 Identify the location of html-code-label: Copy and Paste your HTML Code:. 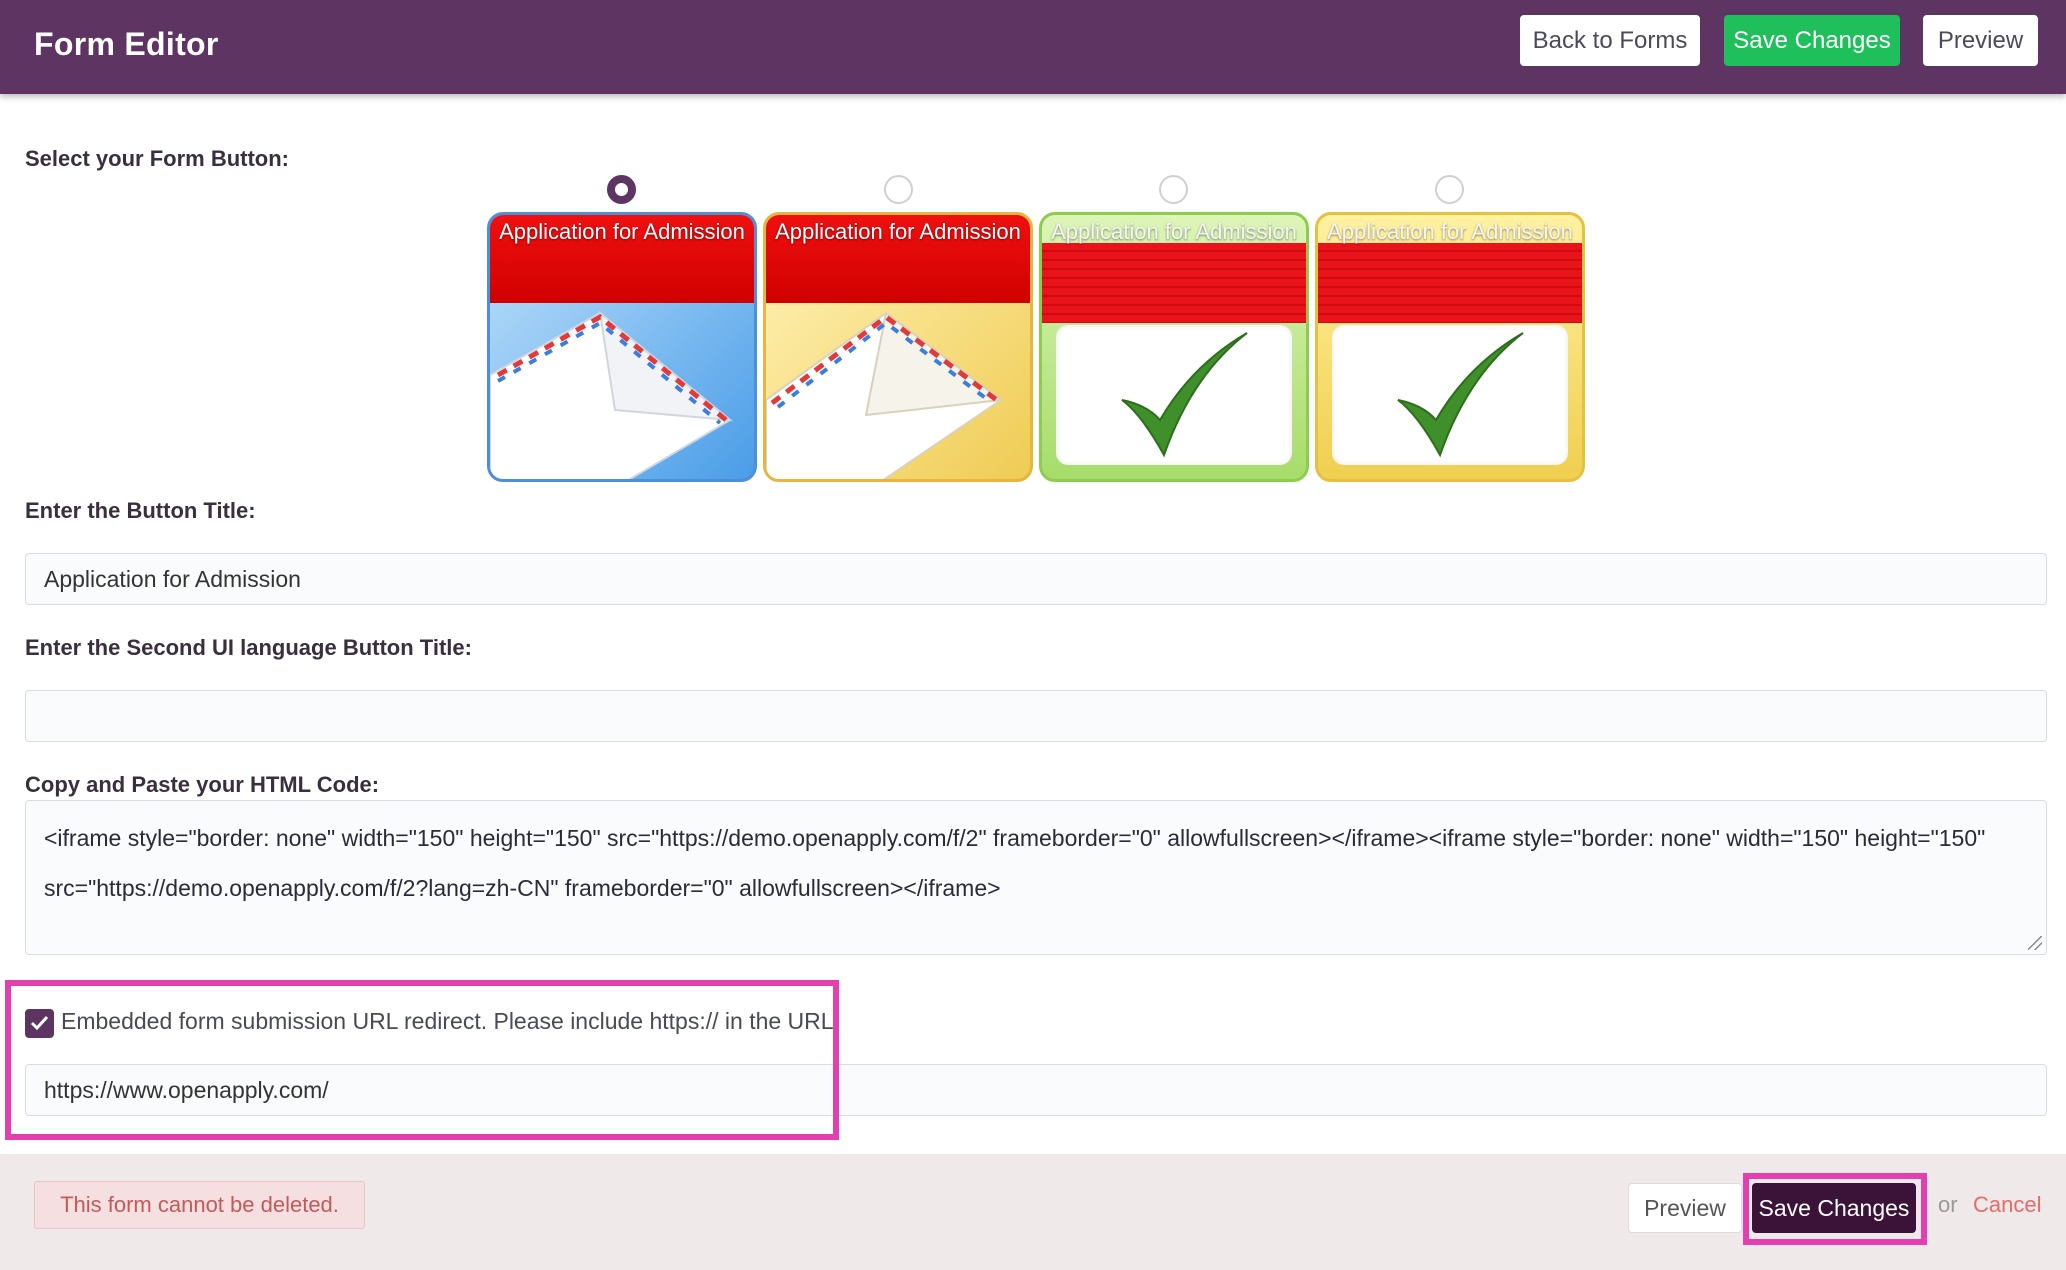
(202, 784).